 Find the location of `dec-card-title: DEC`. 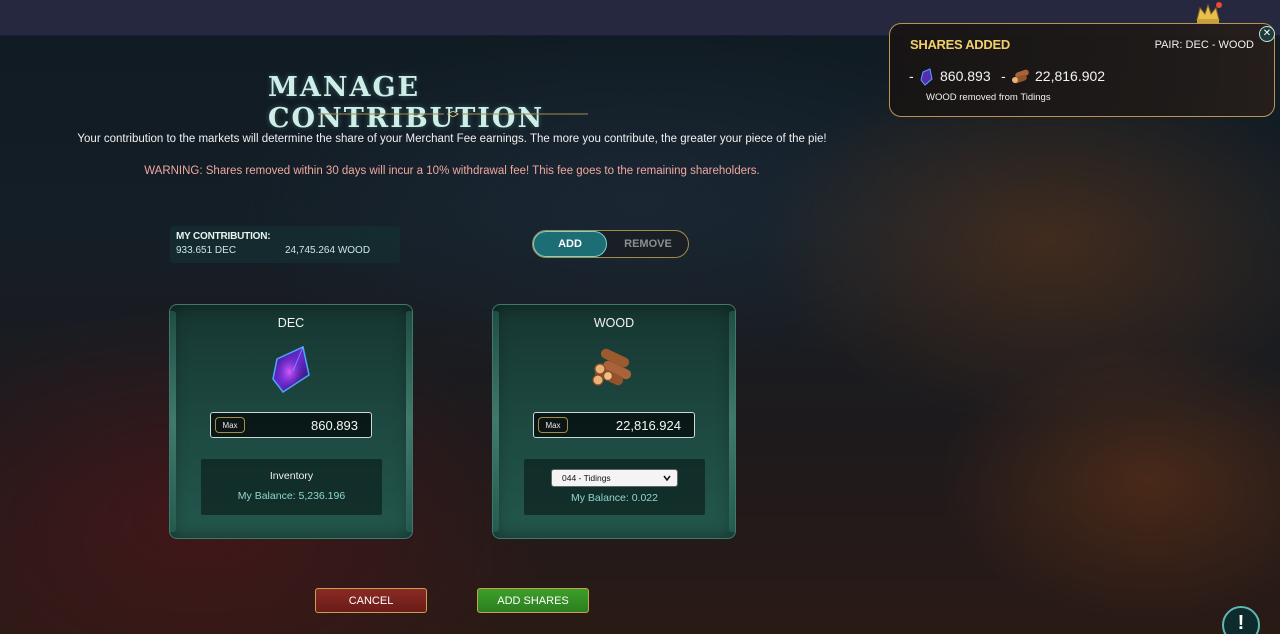

dec-card-title: DEC is located at coordinates (291, 323).